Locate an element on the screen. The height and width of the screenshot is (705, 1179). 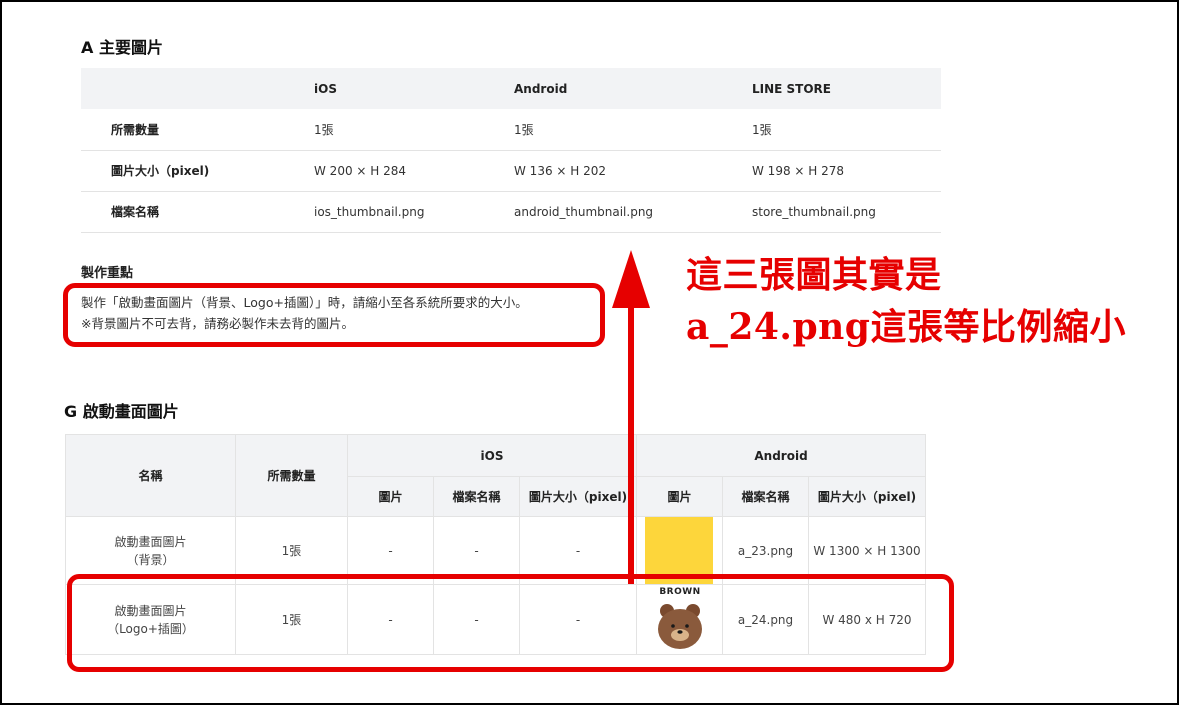
up-arrow-icon is located at coordinates (631, 417).